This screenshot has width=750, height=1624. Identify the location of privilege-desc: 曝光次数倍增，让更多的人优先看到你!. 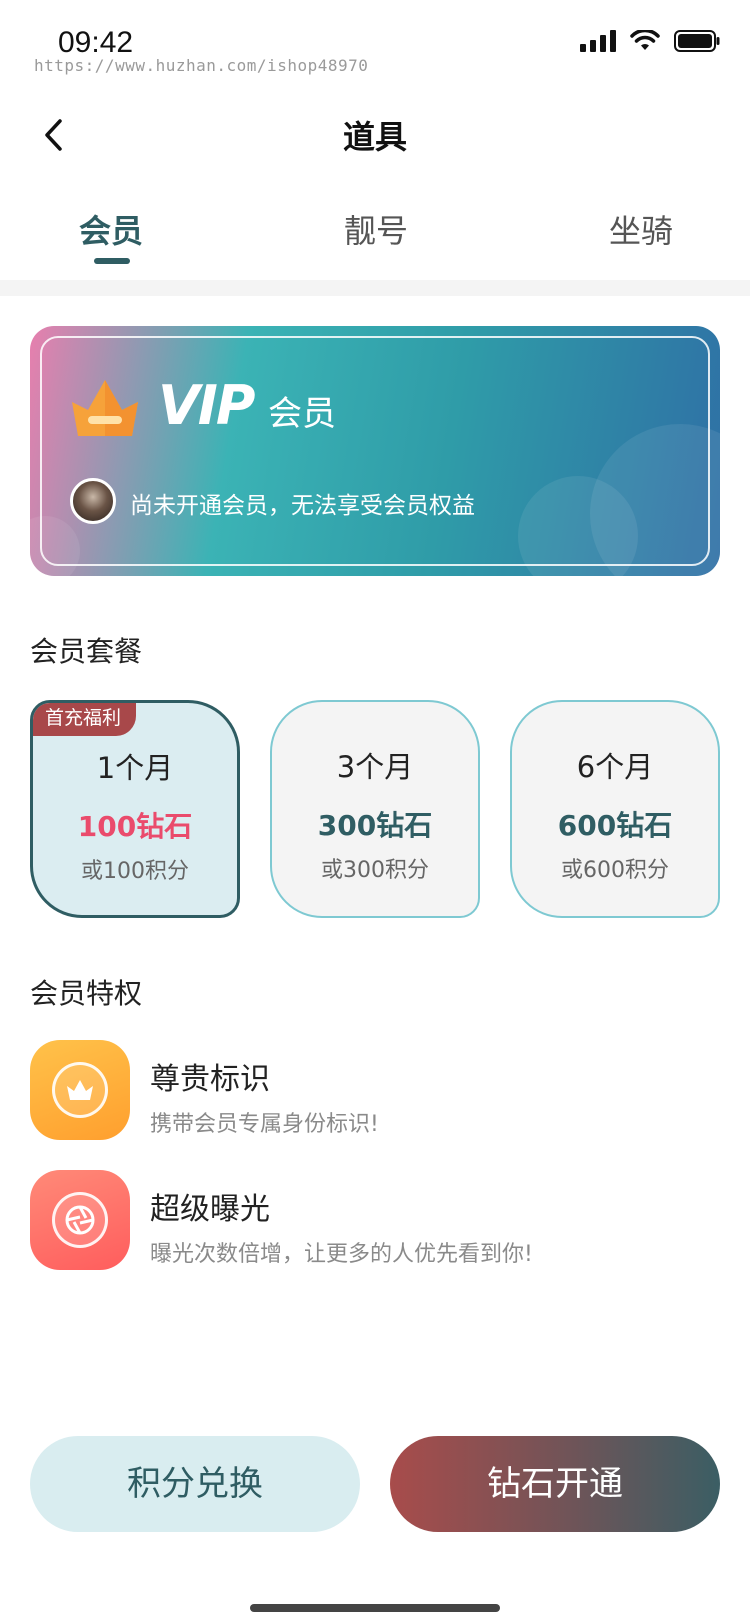
(341, 1254).